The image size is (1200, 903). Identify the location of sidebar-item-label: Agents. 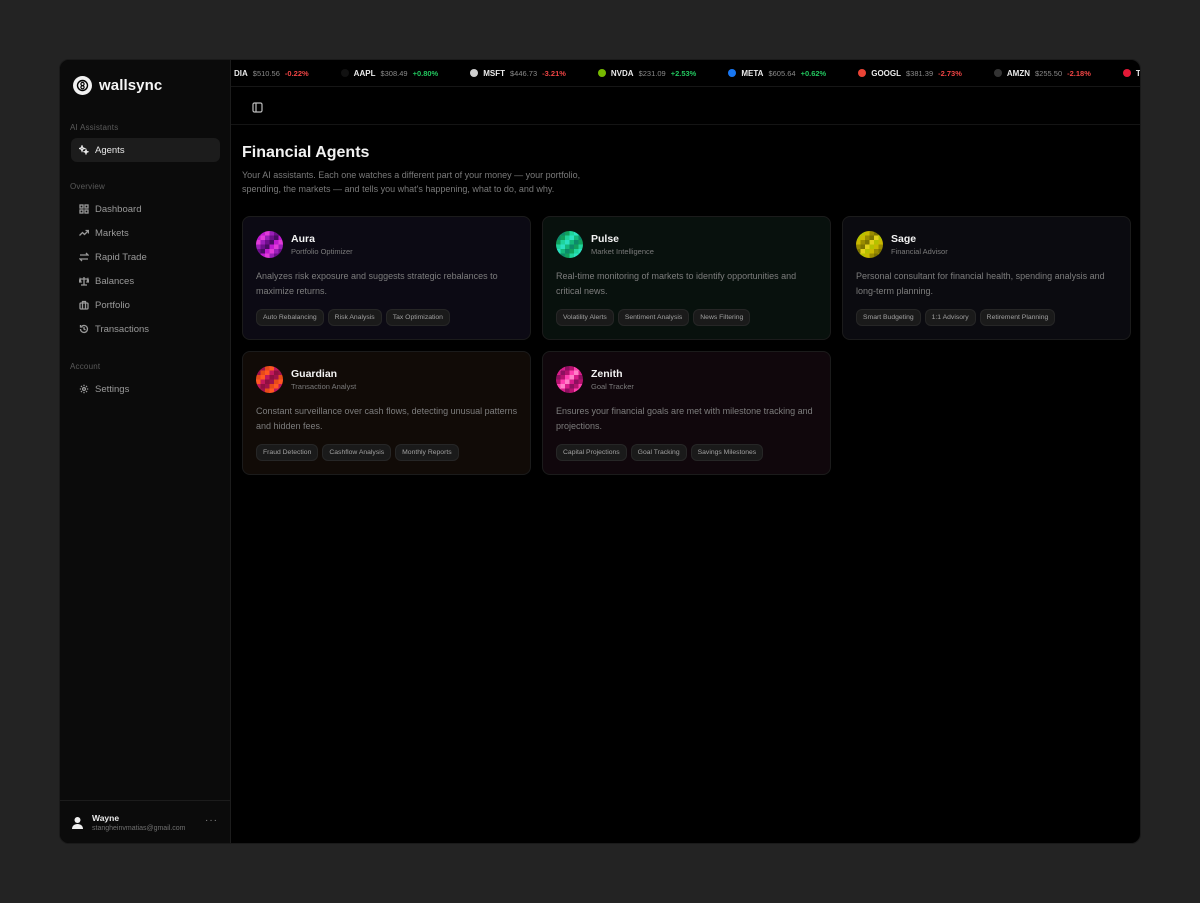
(110, 150).